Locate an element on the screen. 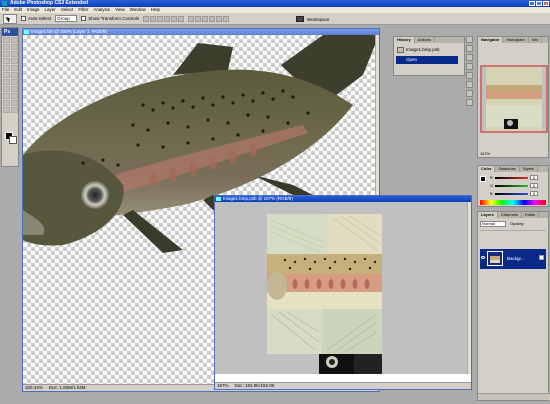  crop-tool-icon is located at coordinates (6, 54).